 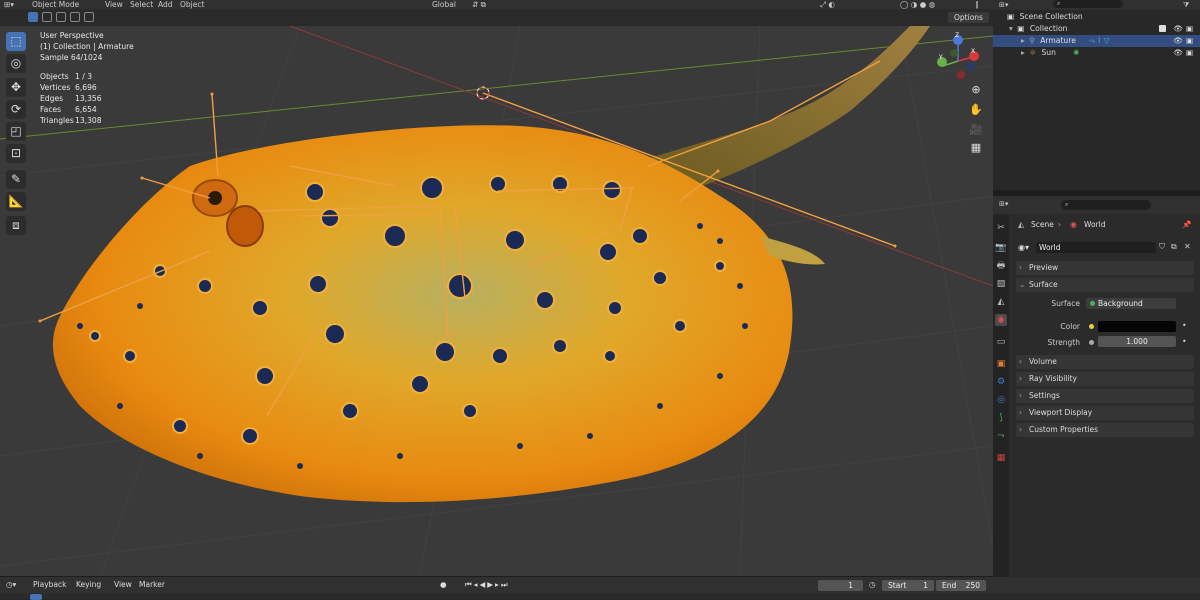 What do you see at coordinates (1001, 248) in the screenshot?
I see `render-tab-icon: 📷` at bounding box center [1001, 248].